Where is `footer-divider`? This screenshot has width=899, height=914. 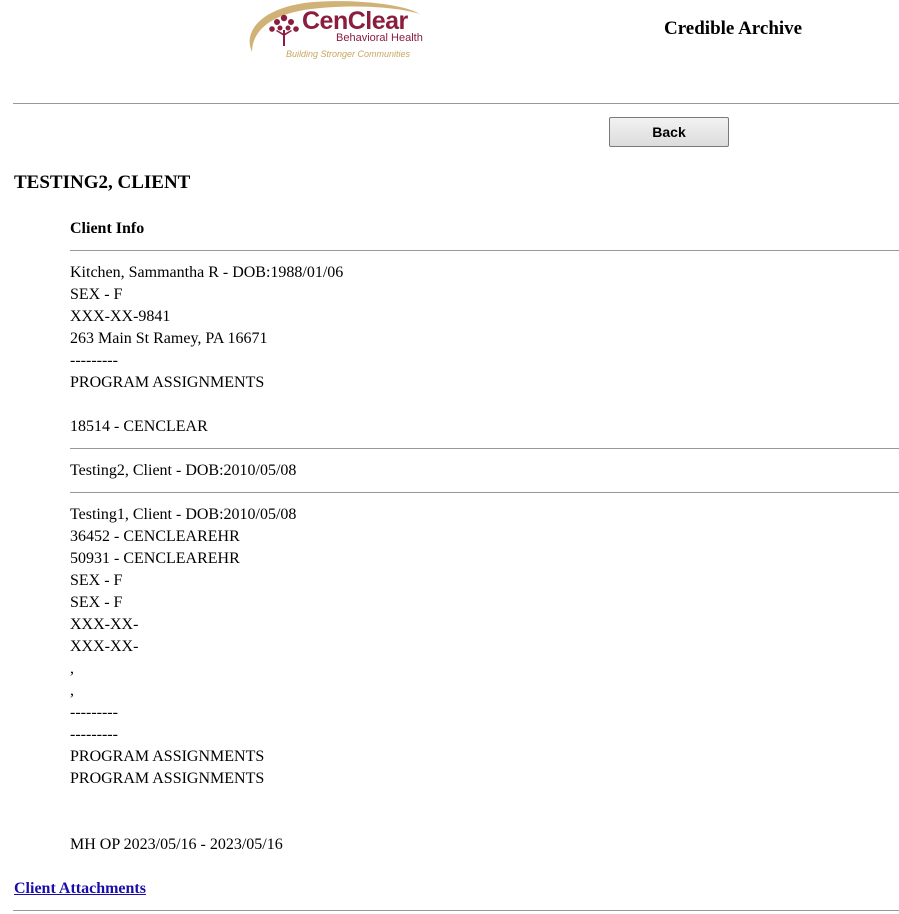 footer-divider is located at coordinates (456, 910).